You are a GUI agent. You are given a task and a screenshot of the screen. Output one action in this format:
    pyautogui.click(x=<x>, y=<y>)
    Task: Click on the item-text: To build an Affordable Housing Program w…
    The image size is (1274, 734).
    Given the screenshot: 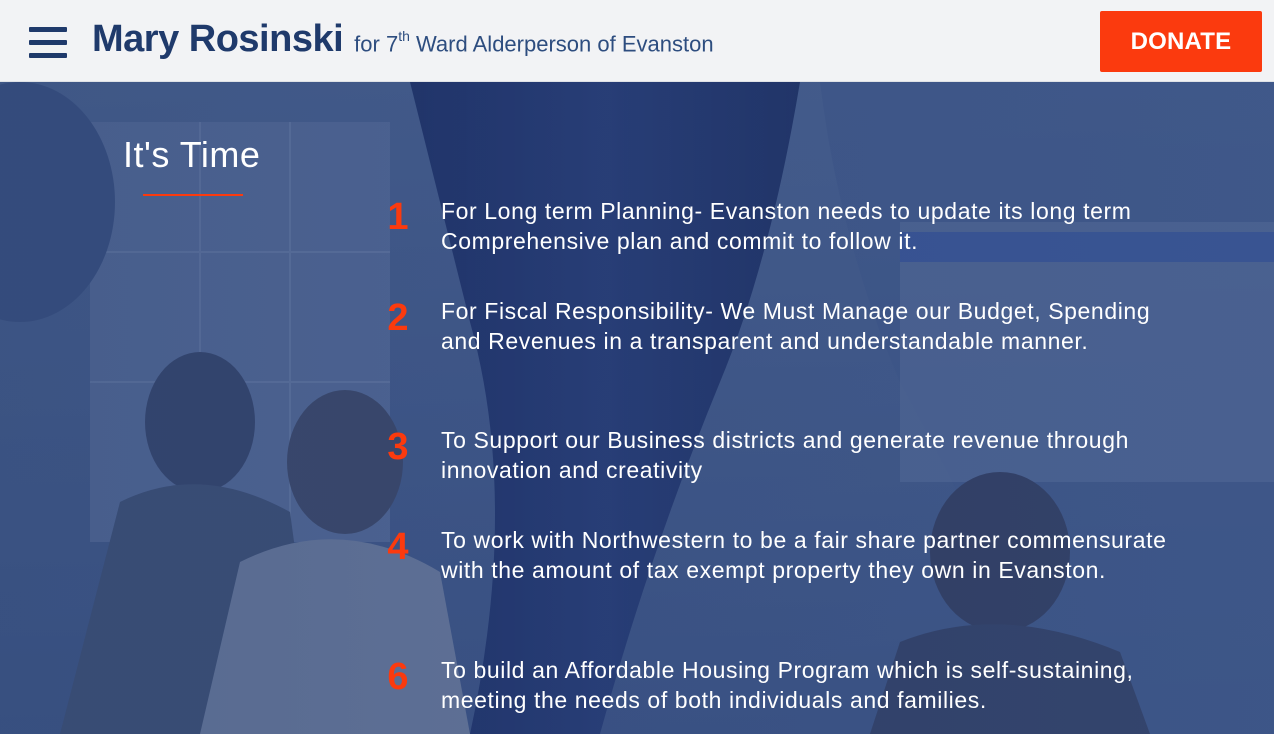 What is the action you would take?
    pyautogui.click(x=787, y=685)
    